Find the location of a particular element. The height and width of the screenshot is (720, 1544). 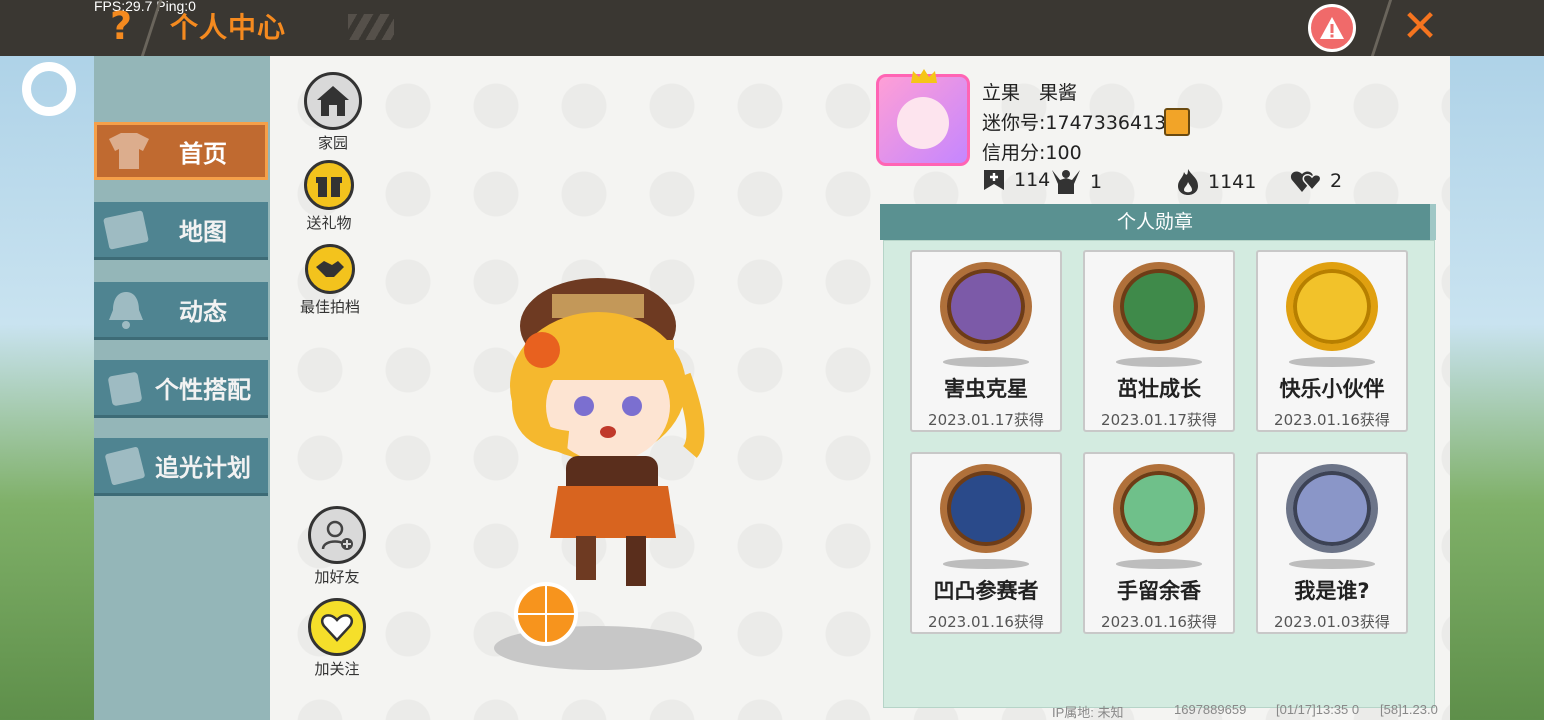

gift-box-icon is located at coordinates (329, 187).